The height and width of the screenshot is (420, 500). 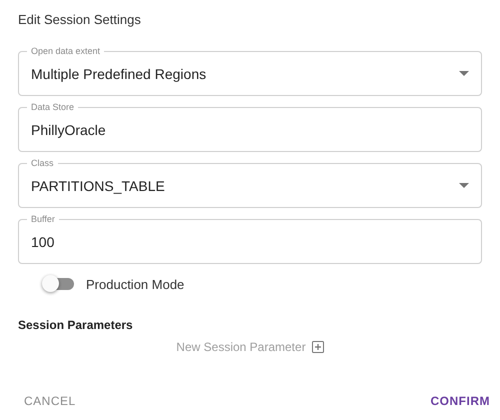 What do you see at coordinates (80, 20) in the screenshot?
I see `dialog-title: Edit Session Settings` at bounding box center [80, 20].